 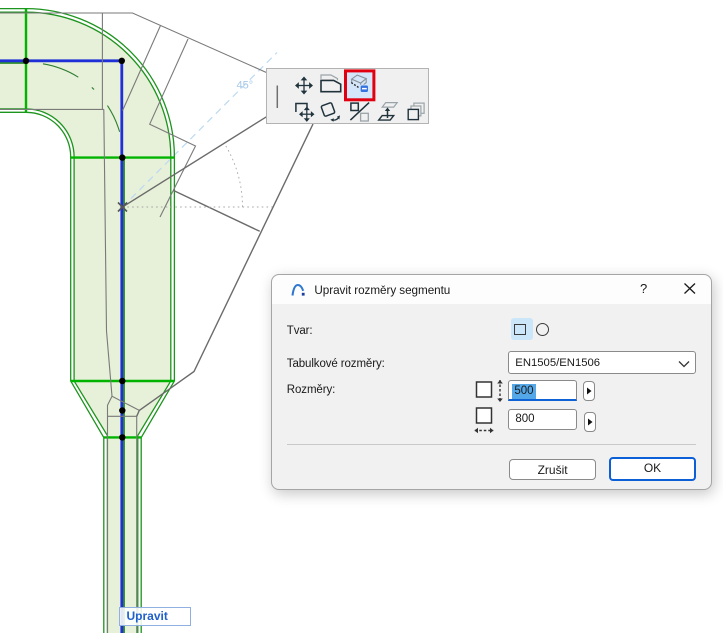 What do you see at coordinates (245, 86) in the screenshot?
I see `svg-text: 45°` at bounding box center [245, 86].